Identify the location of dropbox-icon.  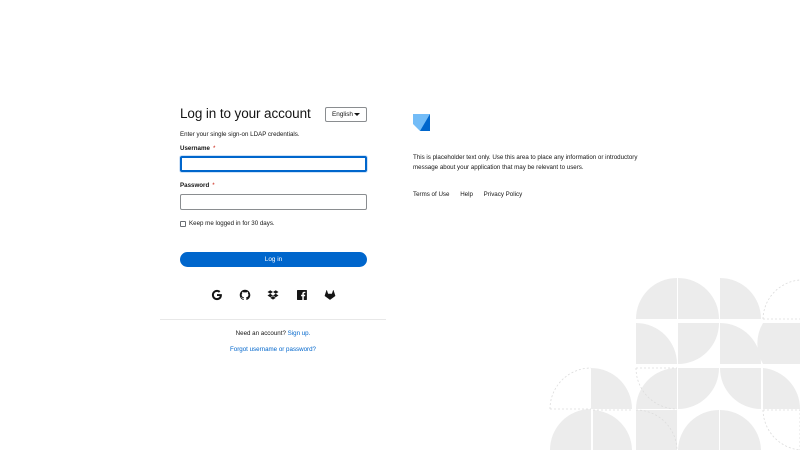
(273, 295).